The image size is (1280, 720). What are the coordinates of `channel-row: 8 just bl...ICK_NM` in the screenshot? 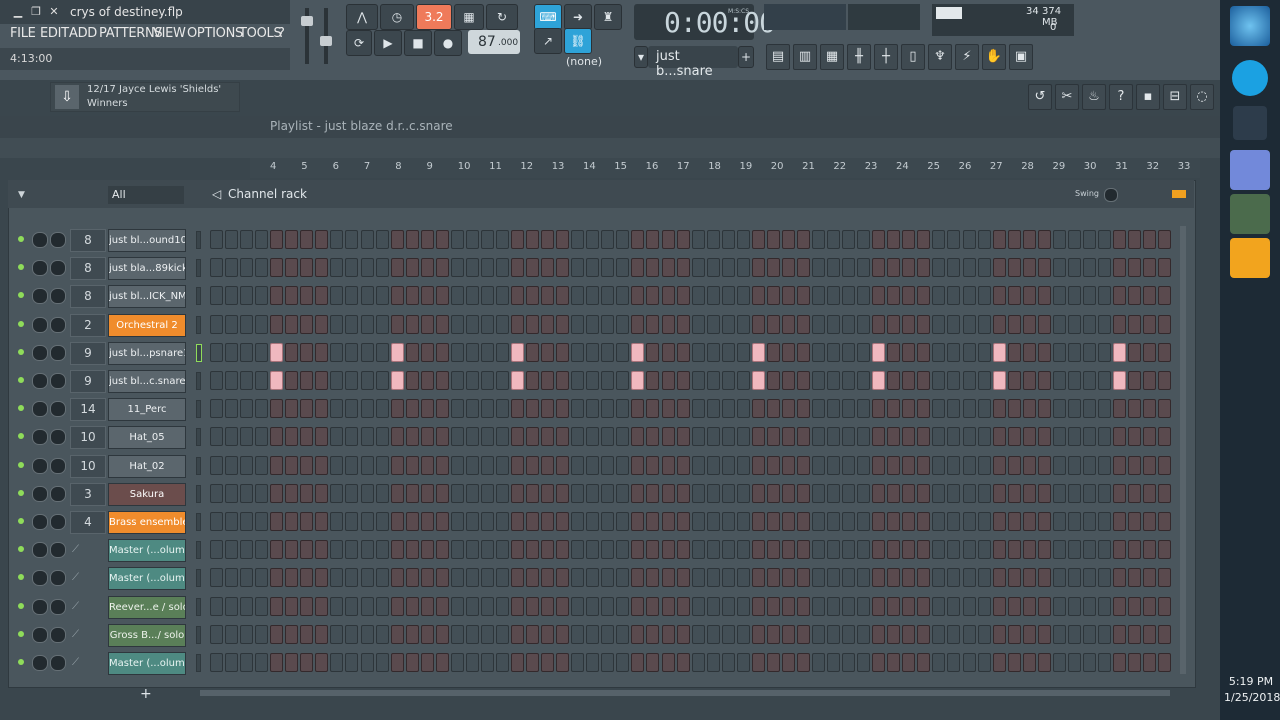 It's located at (598, 297).